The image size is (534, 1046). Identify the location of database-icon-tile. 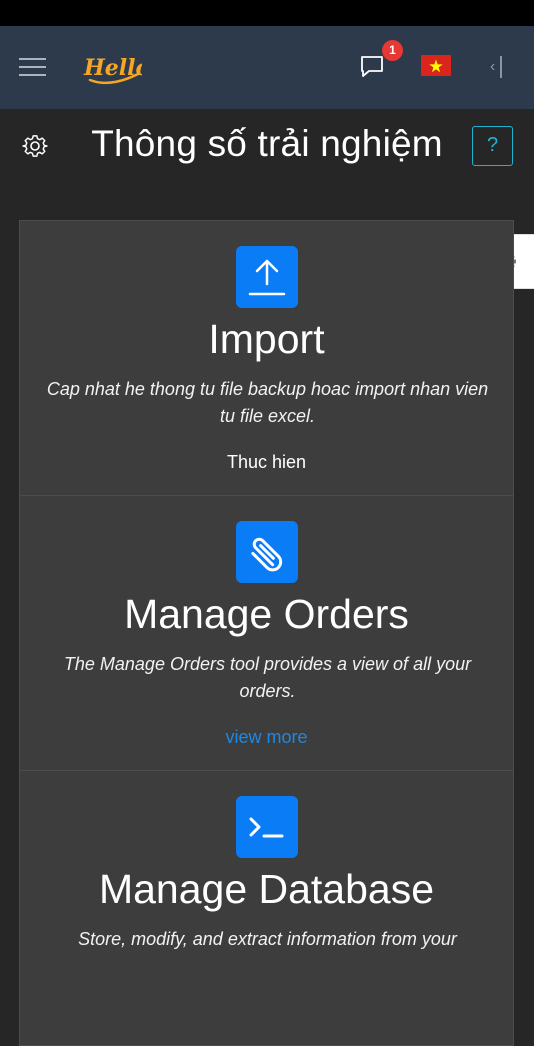
(267, 827).